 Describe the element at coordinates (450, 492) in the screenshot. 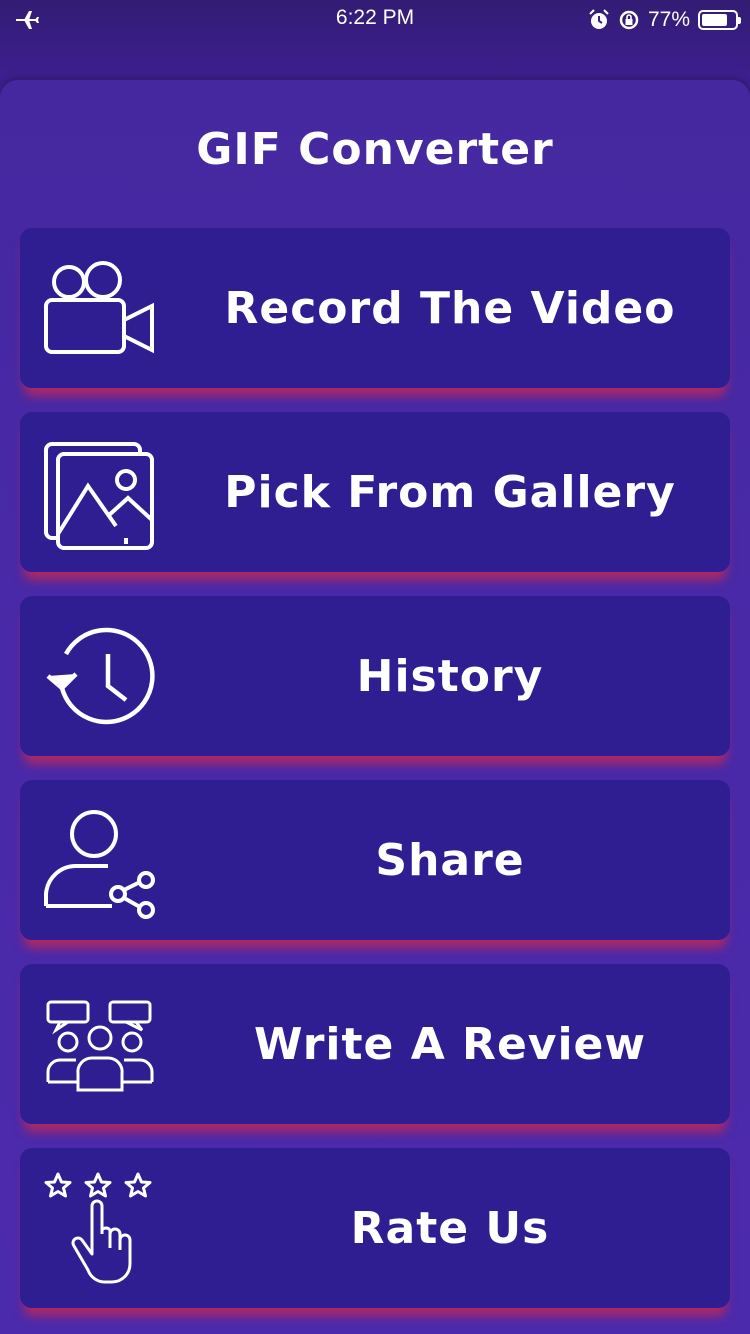

I see `pick-gallery-label: Pick From Gallery` at that location.